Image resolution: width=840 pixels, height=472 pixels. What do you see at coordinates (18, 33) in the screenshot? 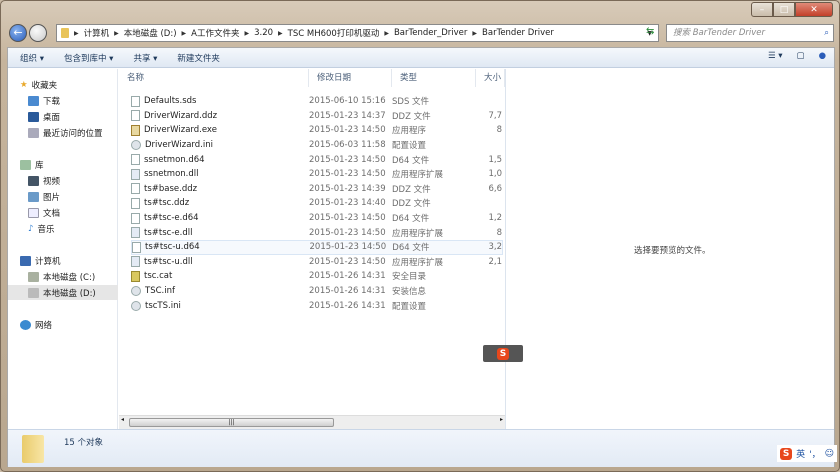
I see `back-button: ←` at bounding box center [18, 33].